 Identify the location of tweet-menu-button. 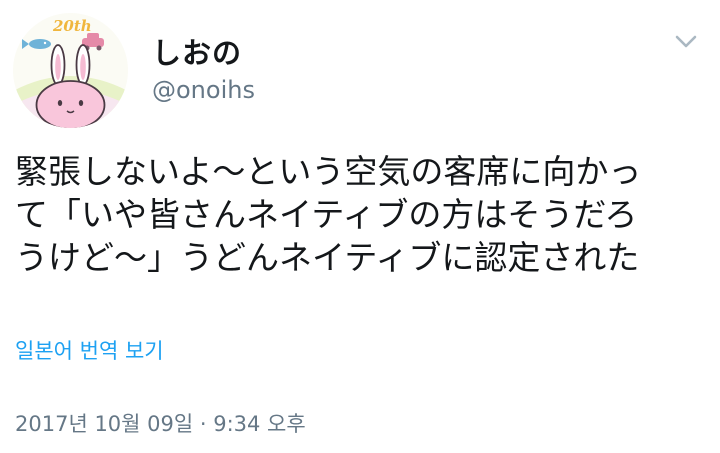
(686, 42).